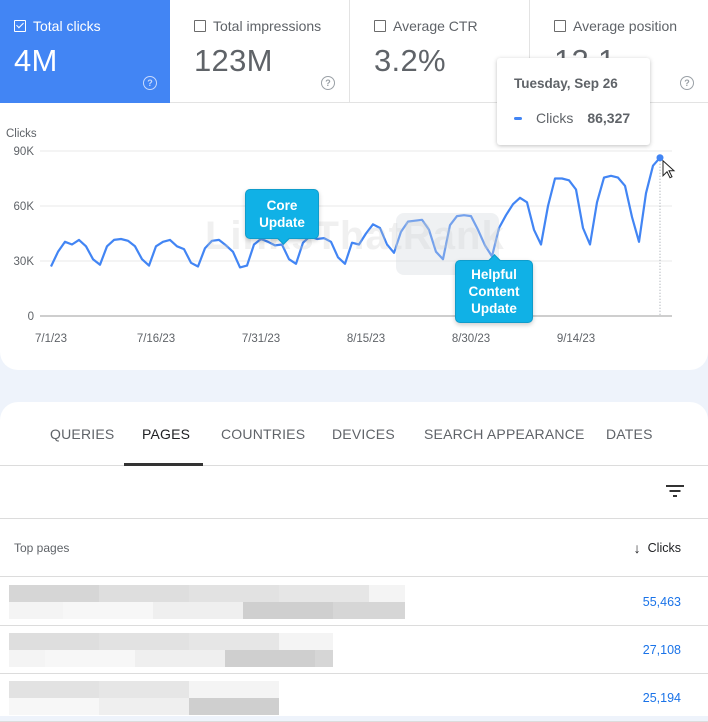  Describe the element at coordinates (263, 434) in the screenshot. I see `tab-countries: COUNTRIES` at that location.